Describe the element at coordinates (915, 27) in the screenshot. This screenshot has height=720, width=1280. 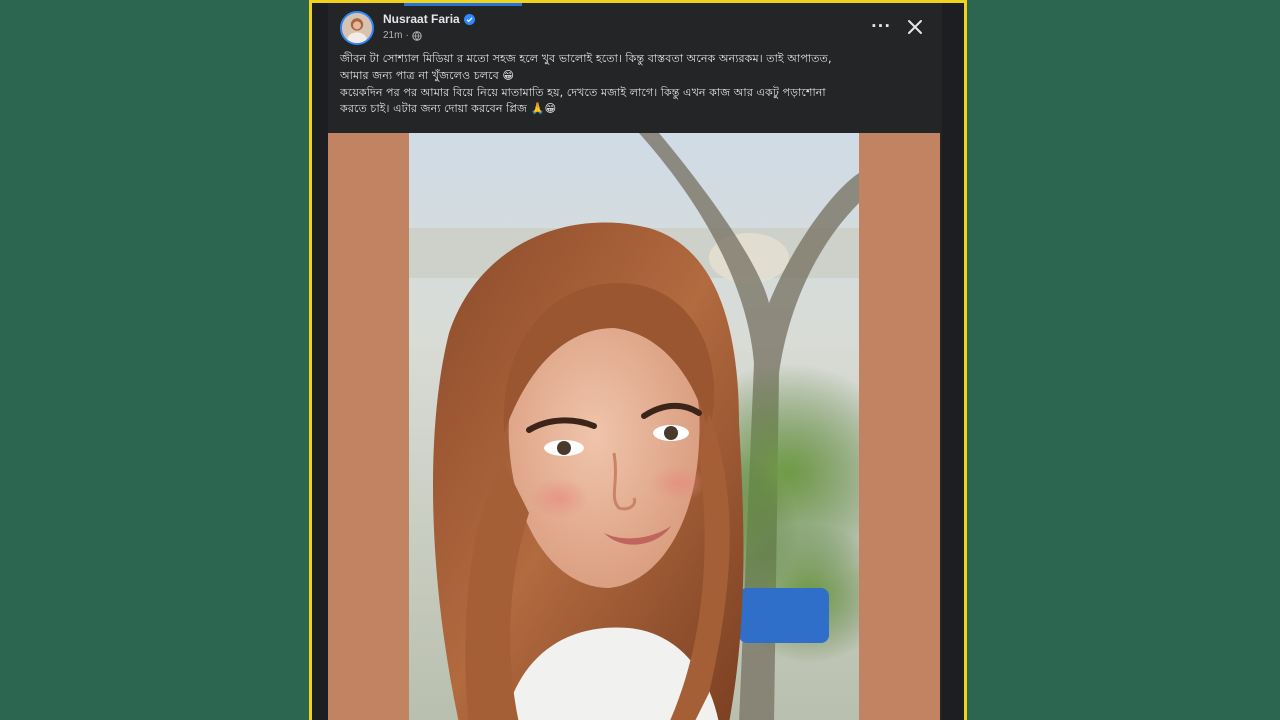
I see `close-icon` at that location.